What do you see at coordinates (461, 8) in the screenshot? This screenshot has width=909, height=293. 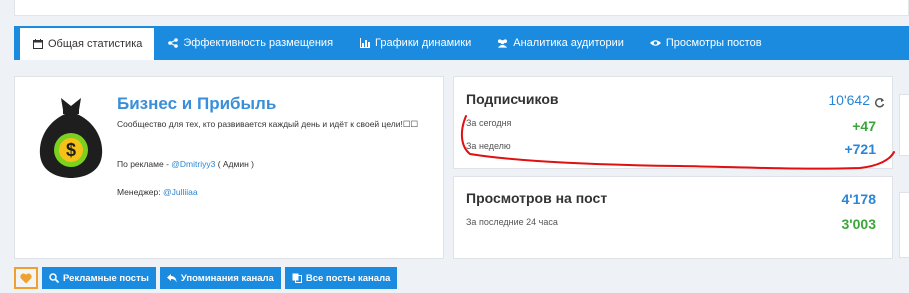 I see `top-card` at bounding box center [461, 8].